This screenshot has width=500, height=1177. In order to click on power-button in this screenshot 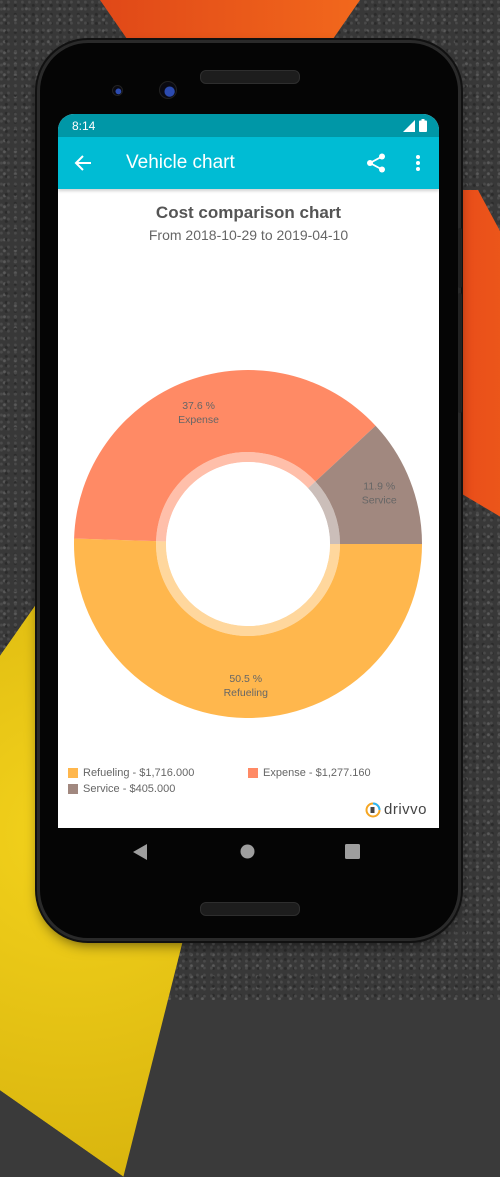, I will do `click(460, 258)`.